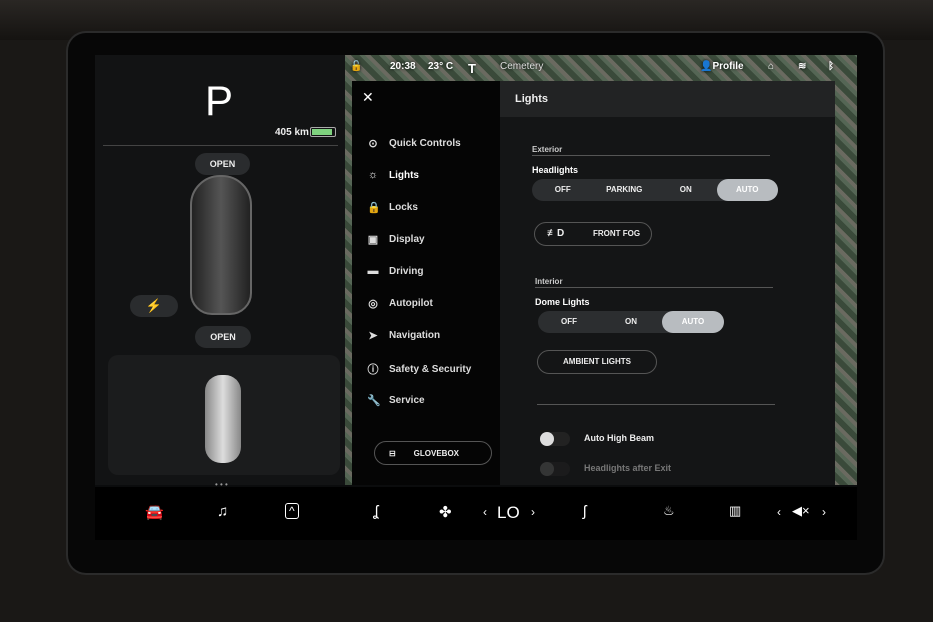 The image size is (933, 622). Describe the element at coordinates (415, 335) in the screenshot. I see `menu-label: Navigation` at that location.